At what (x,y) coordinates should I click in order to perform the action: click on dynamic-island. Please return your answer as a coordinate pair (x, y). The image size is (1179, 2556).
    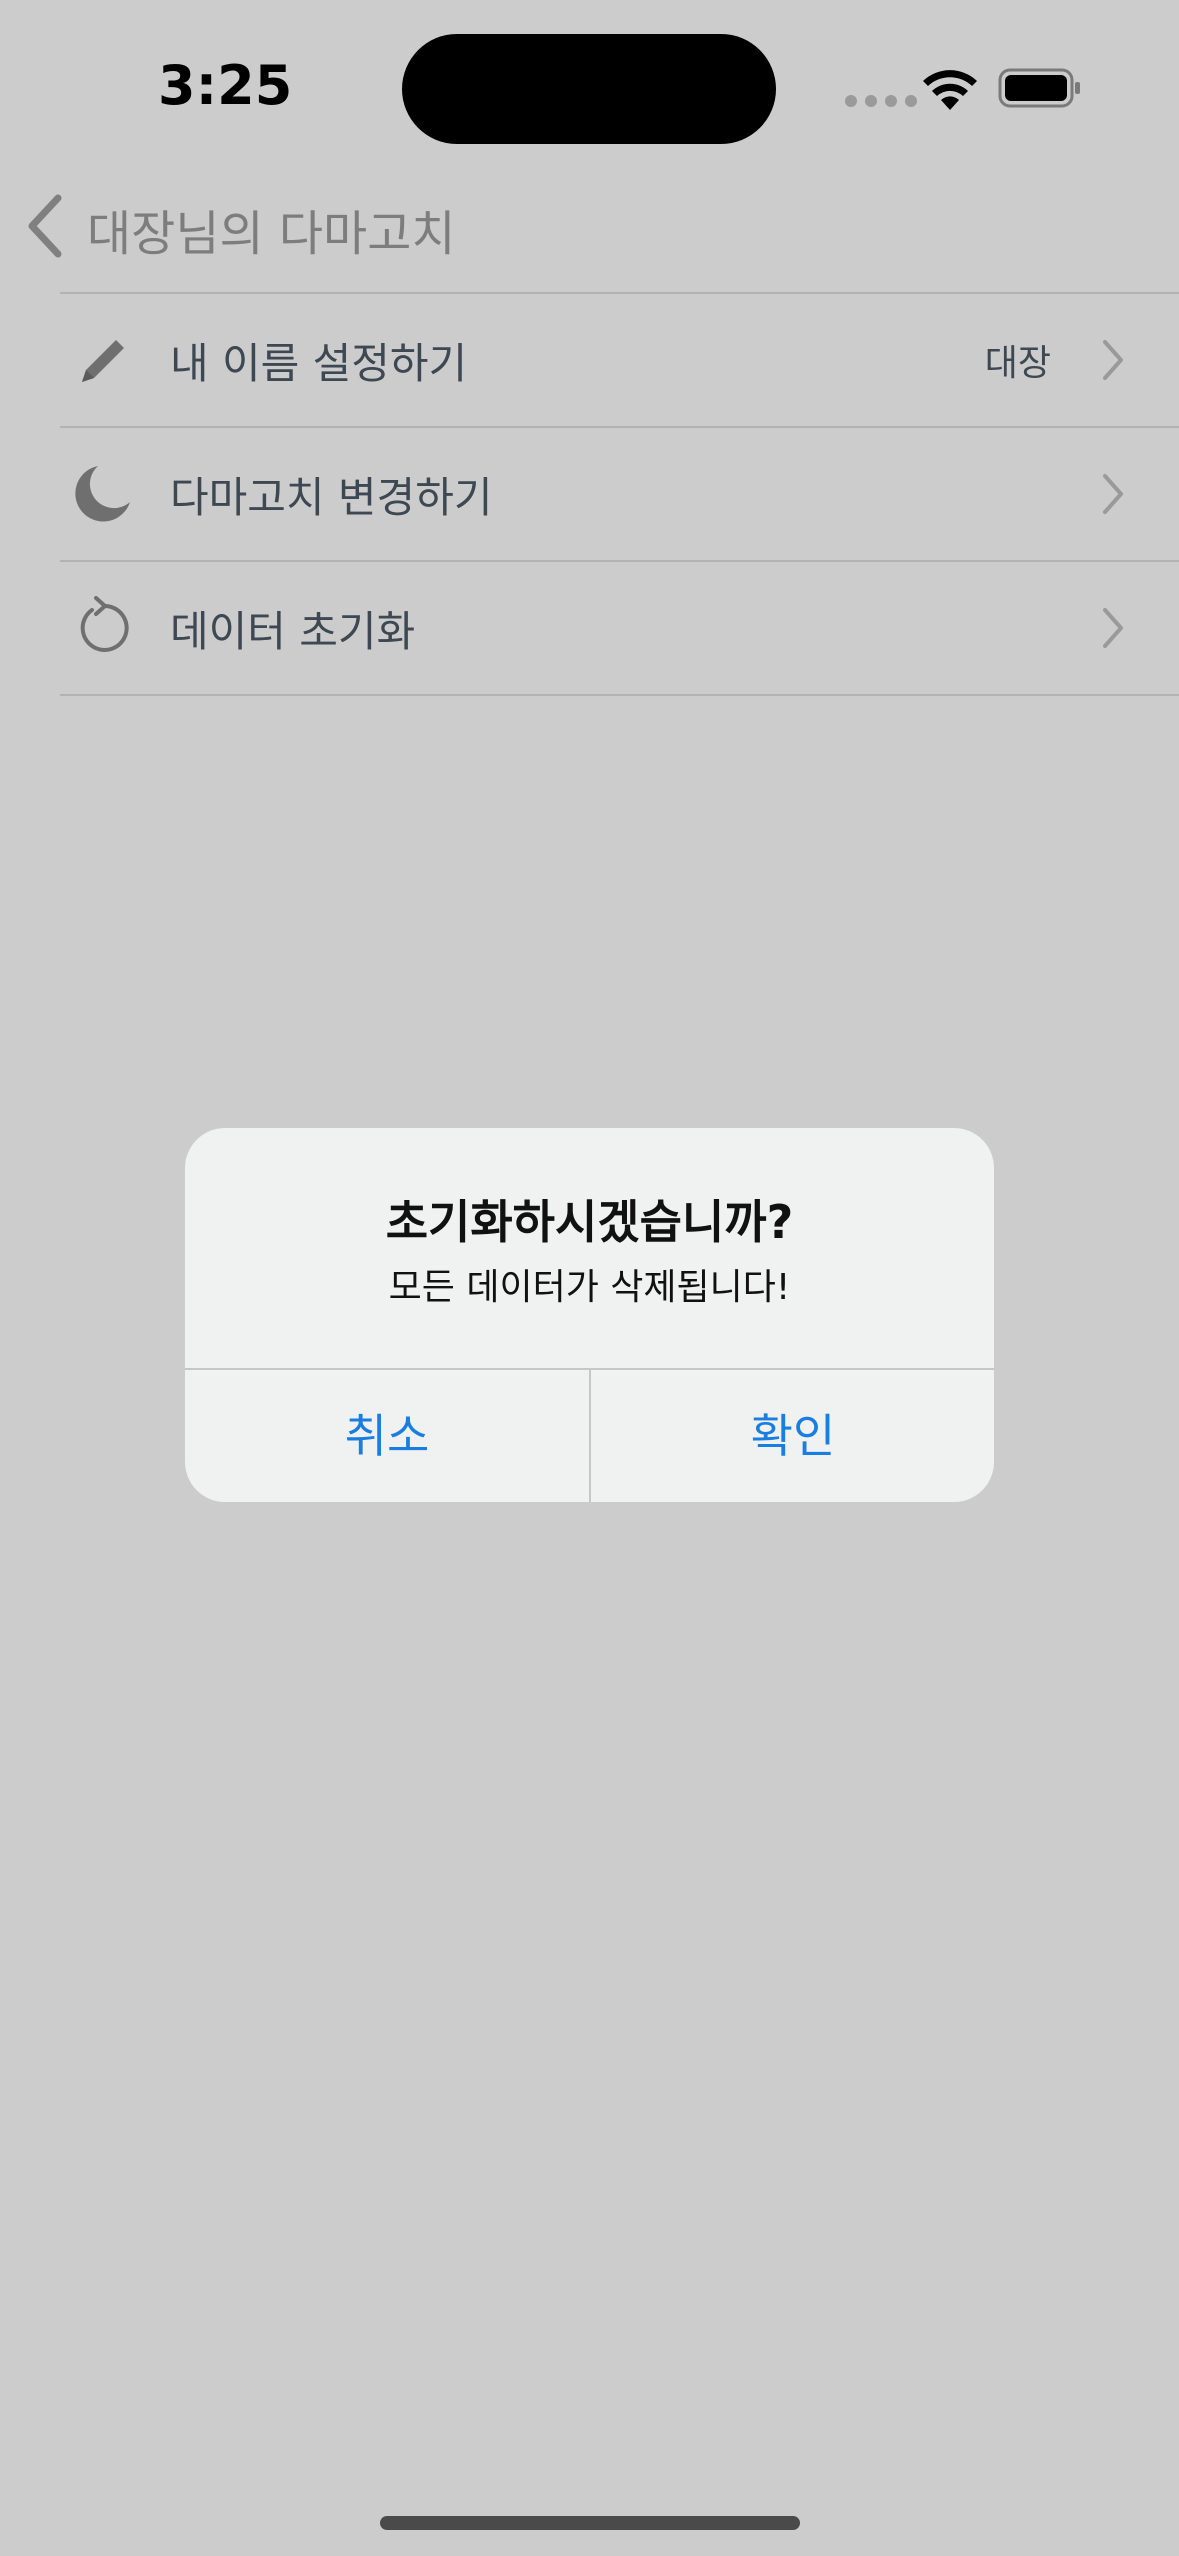
    Looking at the image, I should click on (589, 89).